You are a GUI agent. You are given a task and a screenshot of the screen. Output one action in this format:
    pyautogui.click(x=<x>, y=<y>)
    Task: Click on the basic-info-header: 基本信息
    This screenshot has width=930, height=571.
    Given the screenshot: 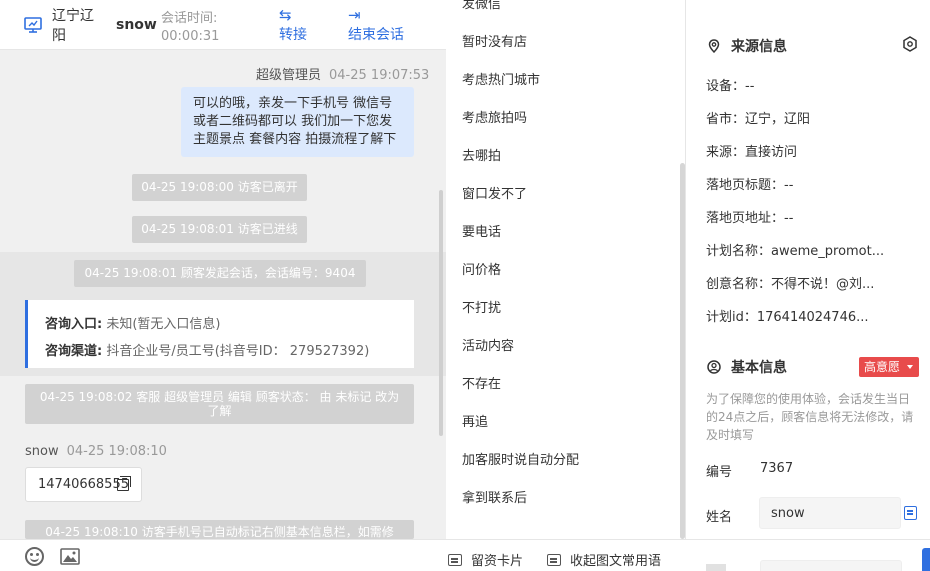 What is the action you would take?
    pyautogui.click(x=747, y=367)
    